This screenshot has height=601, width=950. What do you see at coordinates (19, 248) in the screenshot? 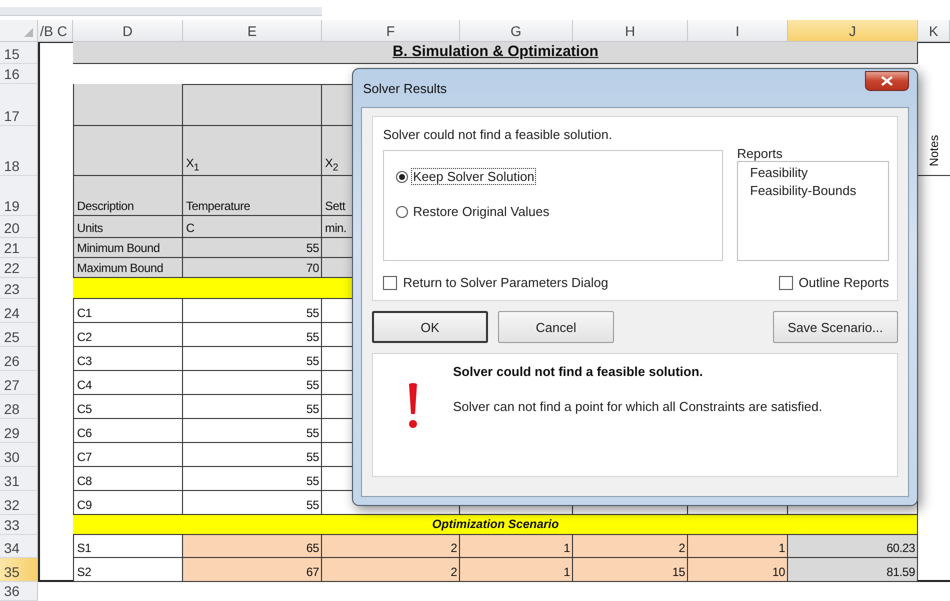
I see `row-header: 21` at bounding box center [19, 248].